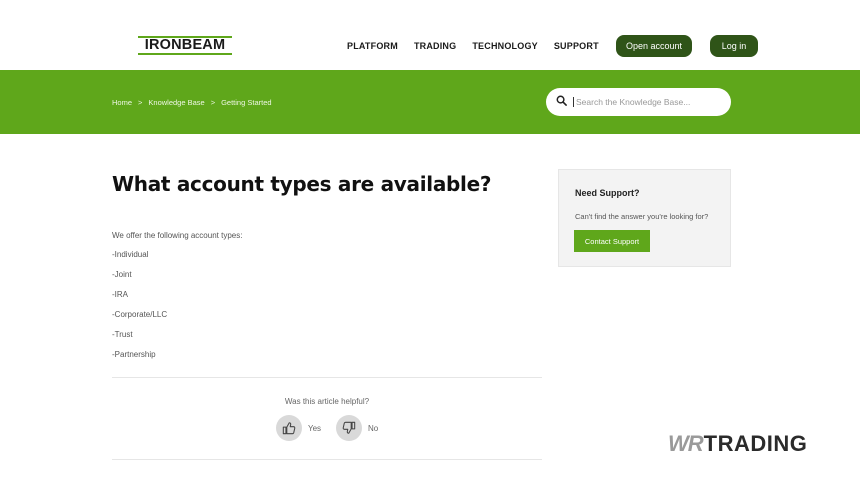 The width and height of the screenshot is (860, 484). I want to click on article-intro: We offer the following account types:, so click(177, 235).